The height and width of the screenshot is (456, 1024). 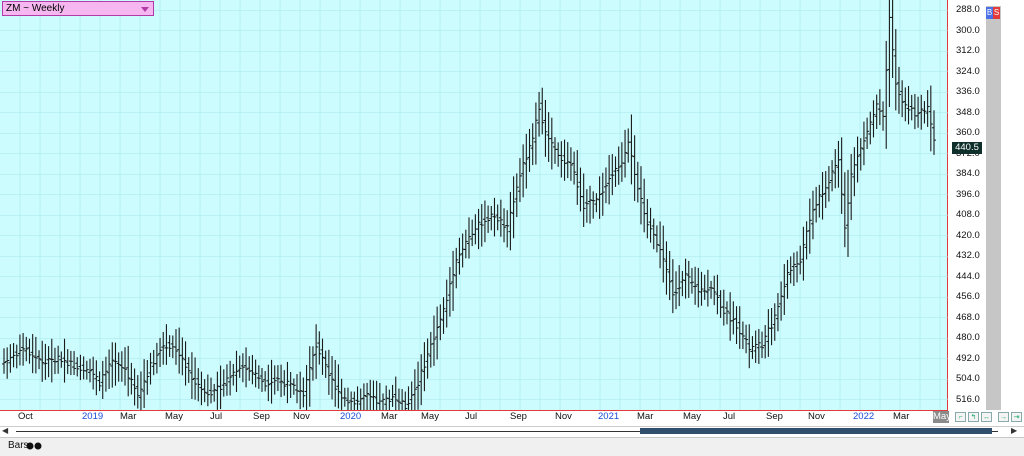 I want to click on month-label: Jul, so click(x=216, y=416).